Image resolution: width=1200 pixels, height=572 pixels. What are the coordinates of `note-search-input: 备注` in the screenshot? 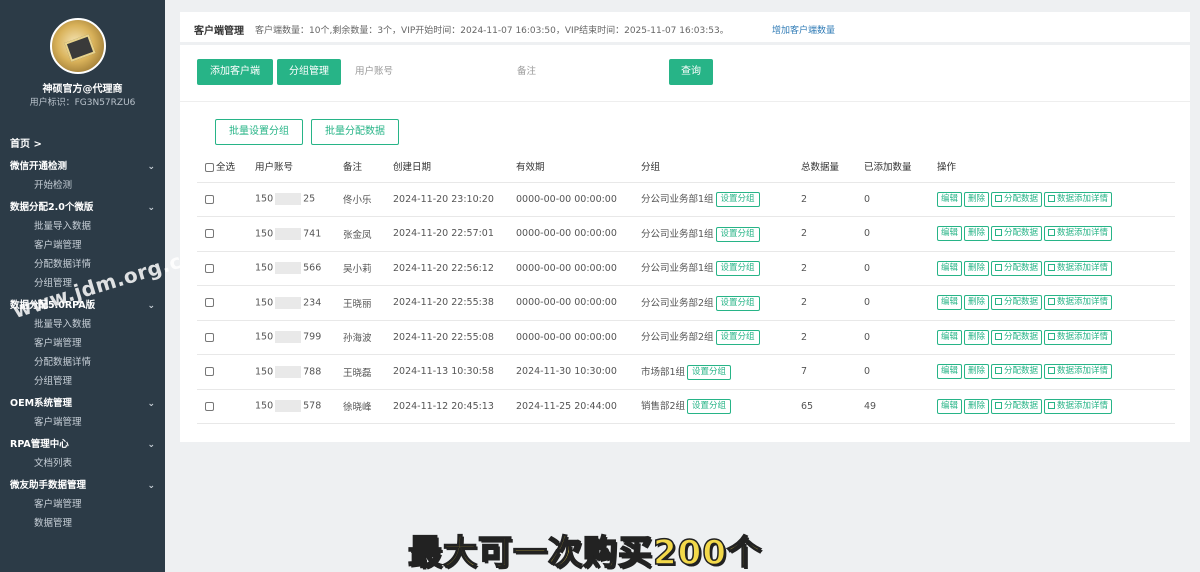 It's located at (585, 72).